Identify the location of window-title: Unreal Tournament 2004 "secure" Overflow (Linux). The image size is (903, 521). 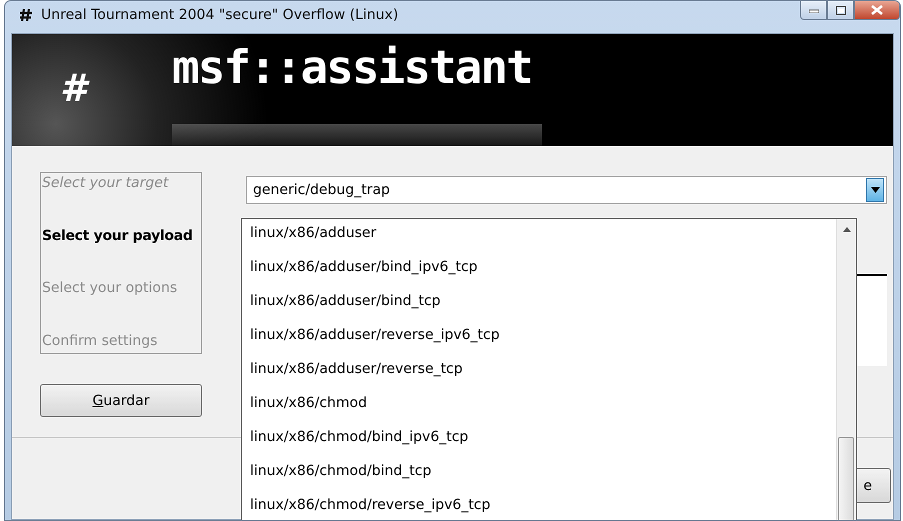
(219, 15).